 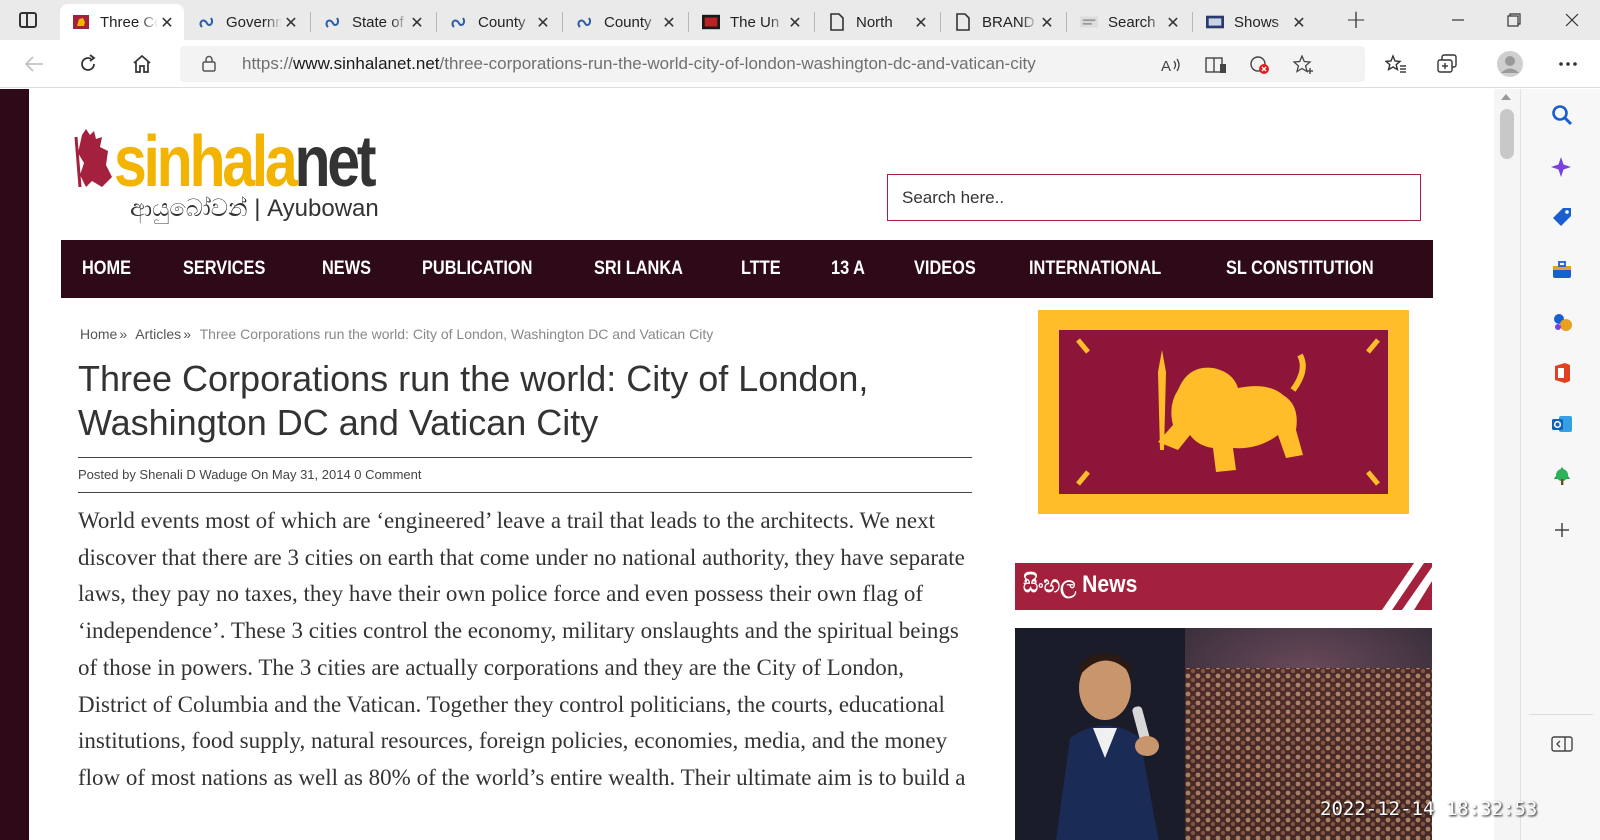 I want to click on vertical-tabs-icon, so click(x=28, y=20).